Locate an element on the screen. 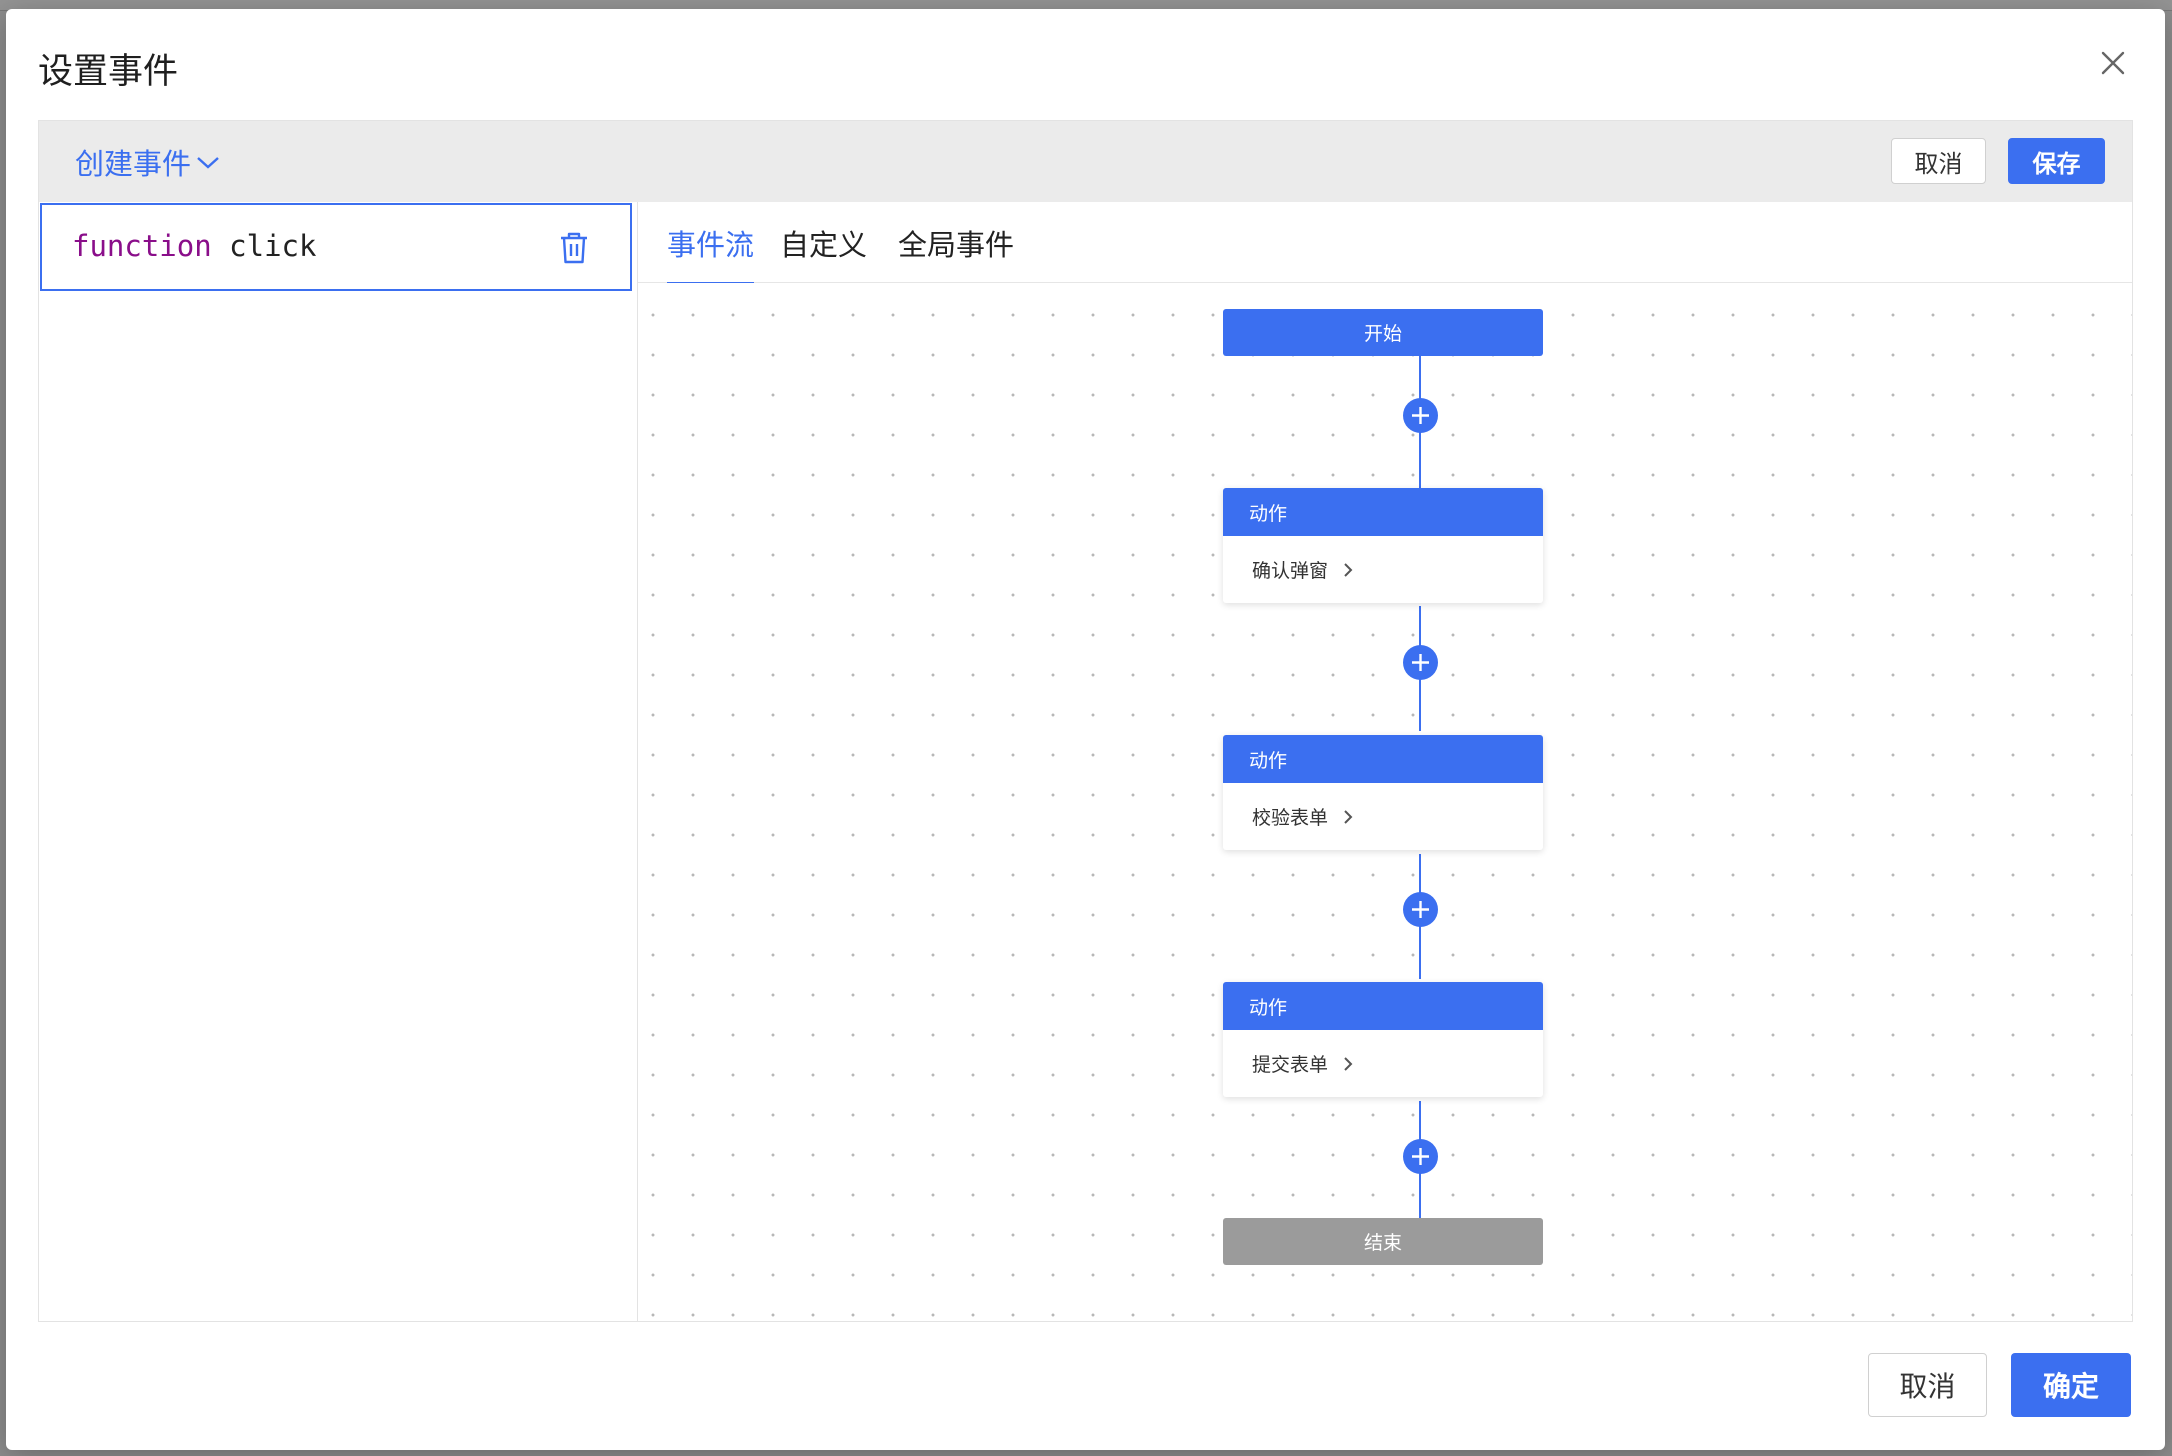 This screenshot has height=1456, width=2172. action-node-name: 确认弹窗 is located at coordinates (1290, 571).